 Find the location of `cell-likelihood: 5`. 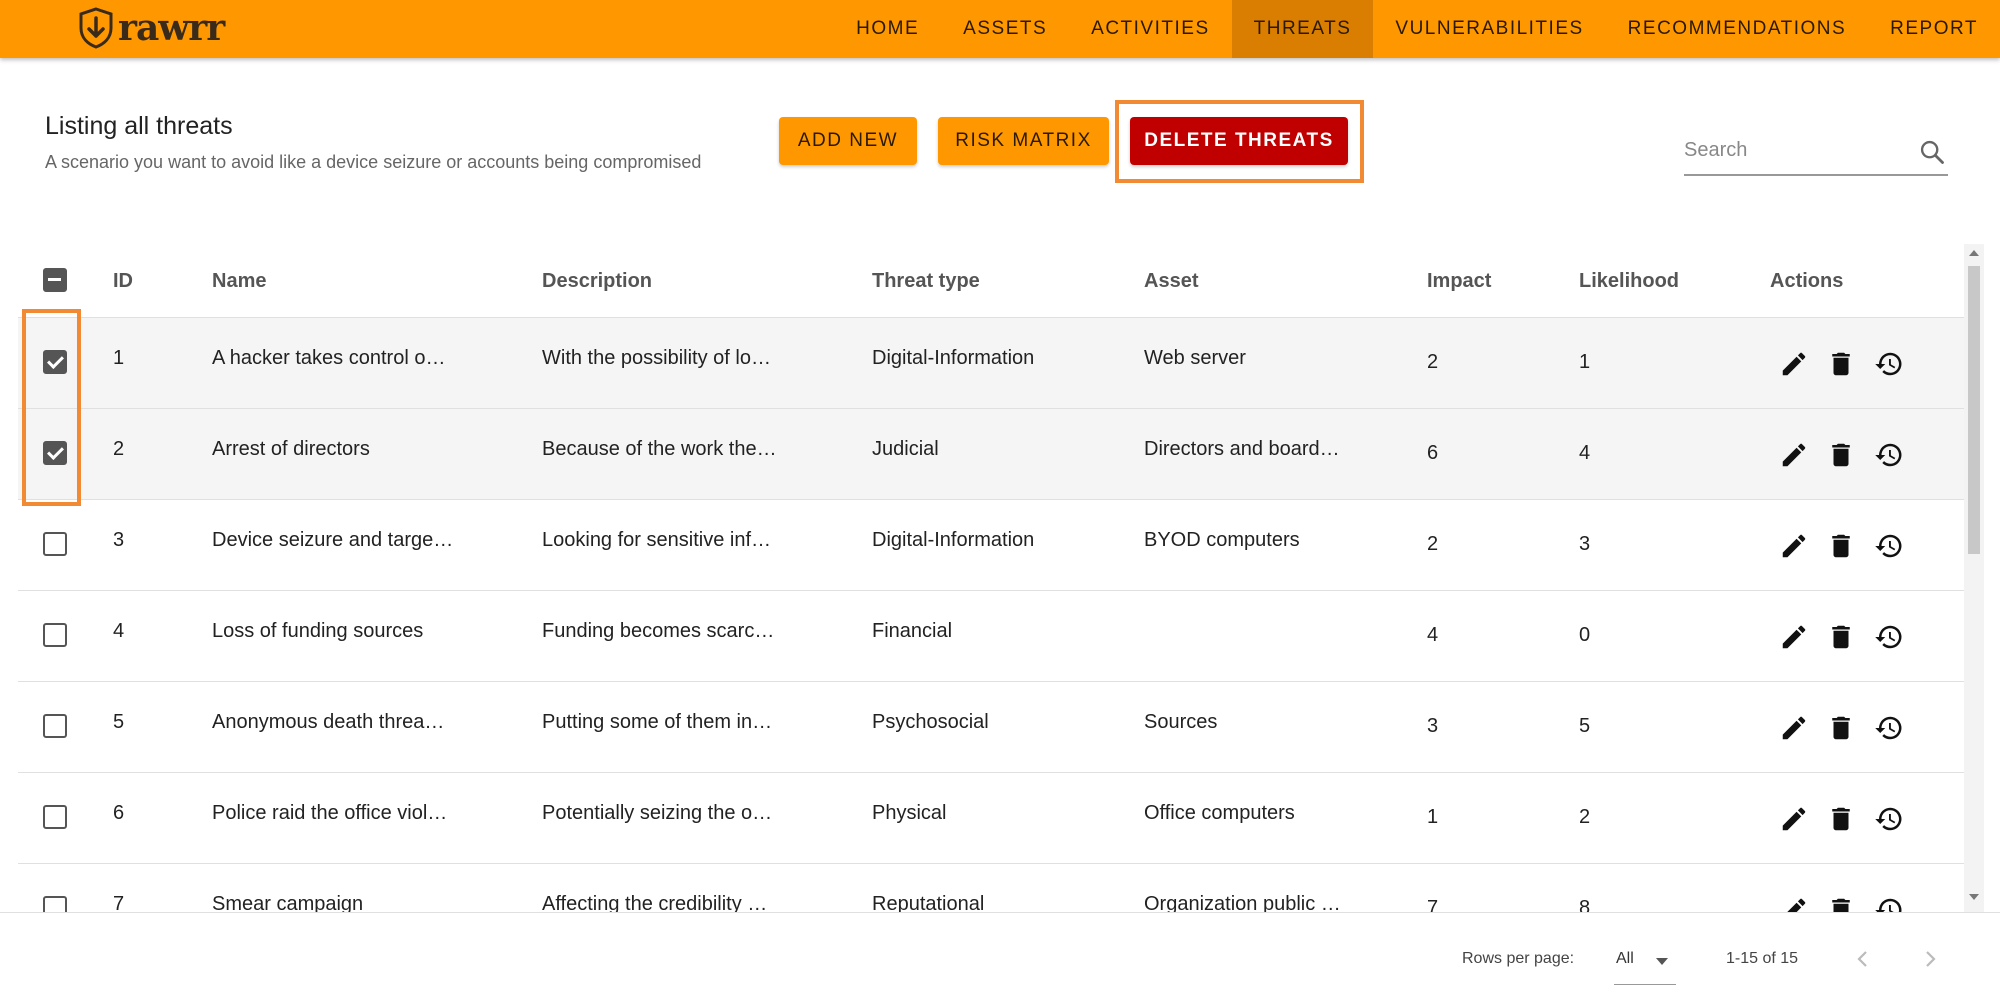

cell-likelihood: 5 is located at coordinates (1585, 726).